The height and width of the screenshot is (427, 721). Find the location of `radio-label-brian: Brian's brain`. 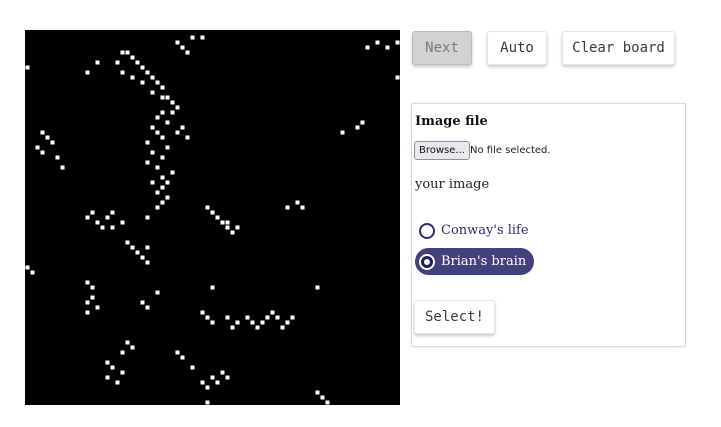

radio-label-brian: Brian's brain is located at coordinates (484, 261).